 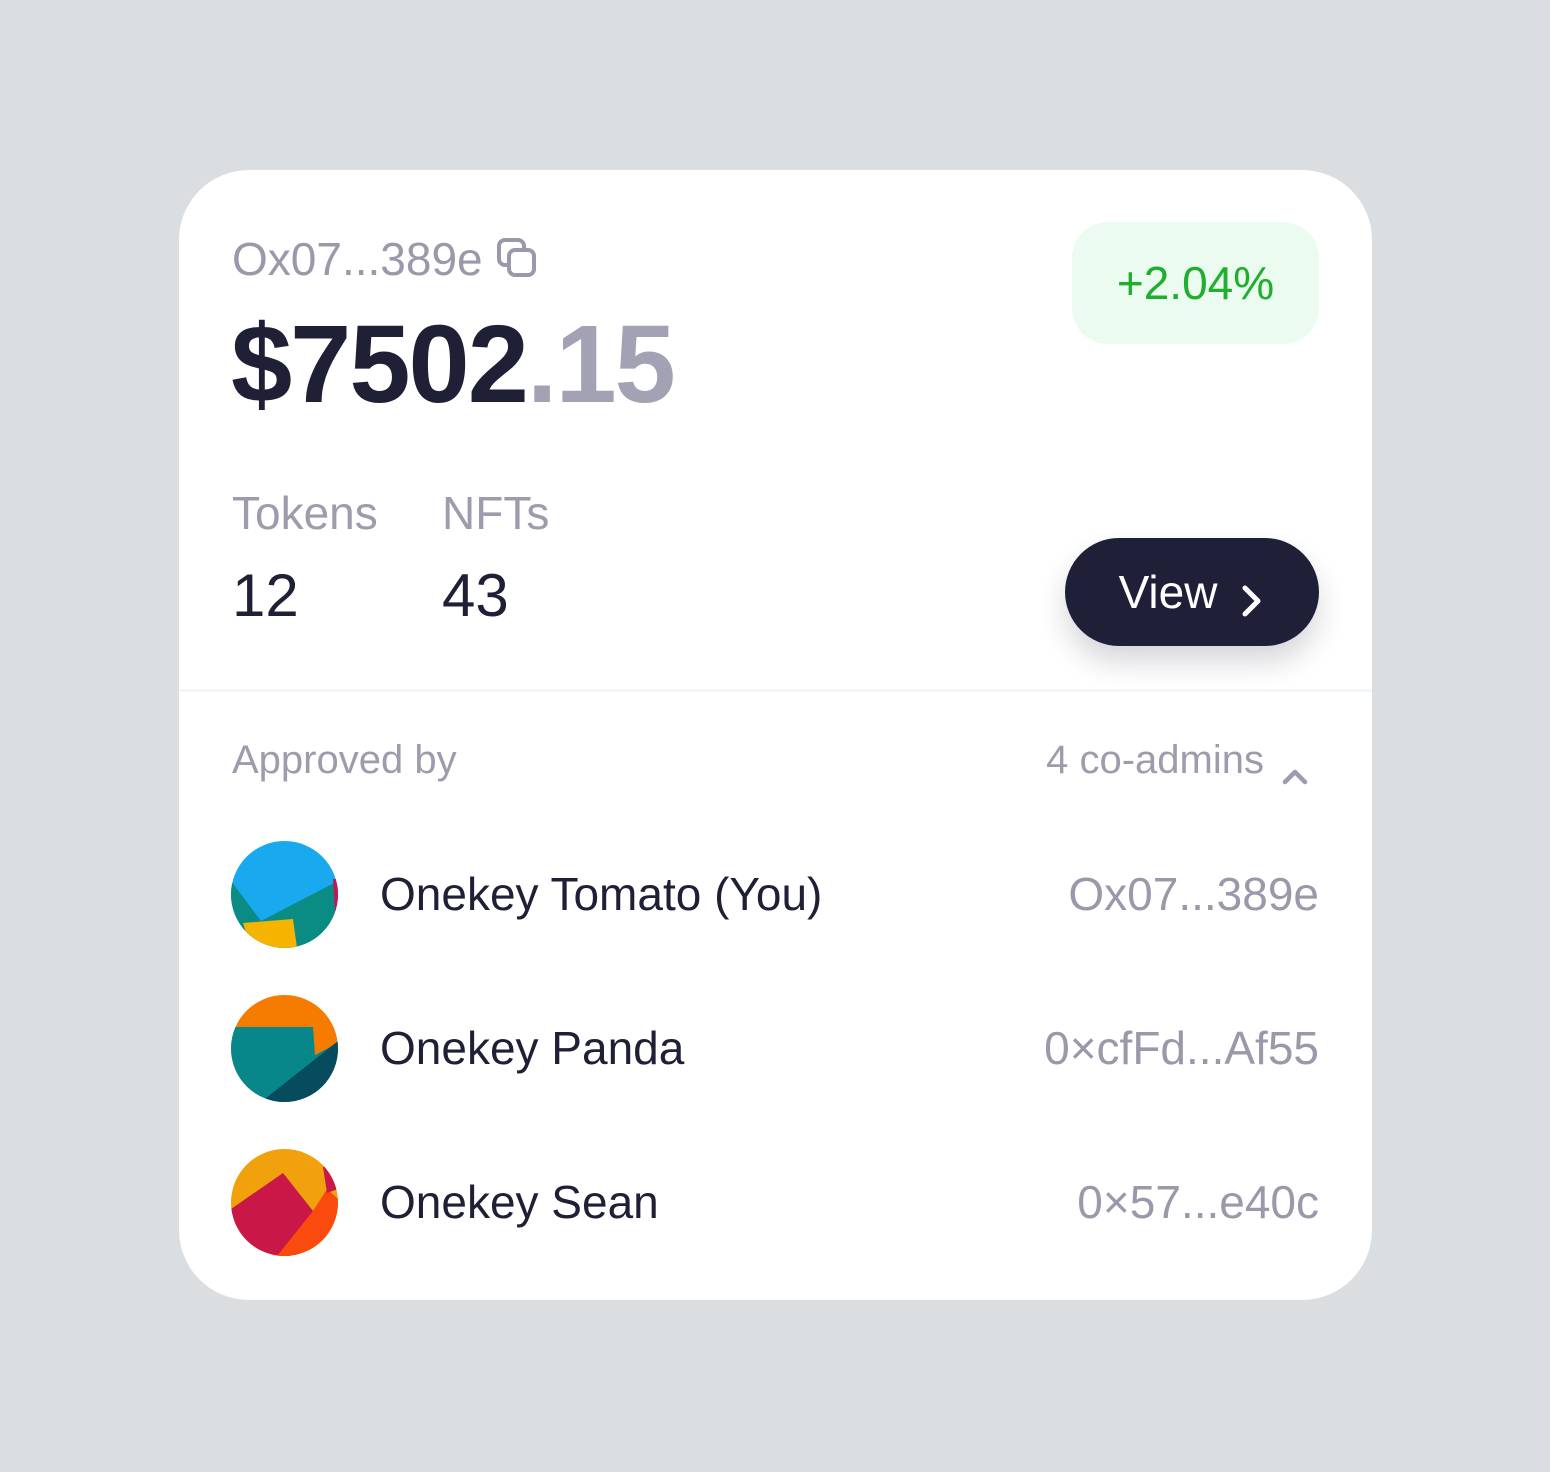 I want to click on tokens-label: Tokens, so click(x=305, y=513).